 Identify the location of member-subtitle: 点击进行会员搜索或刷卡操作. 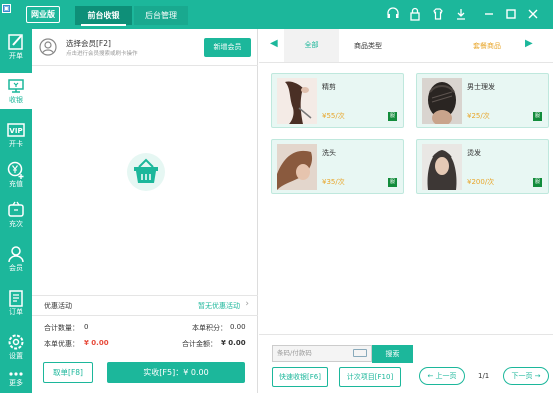
(102, 54).